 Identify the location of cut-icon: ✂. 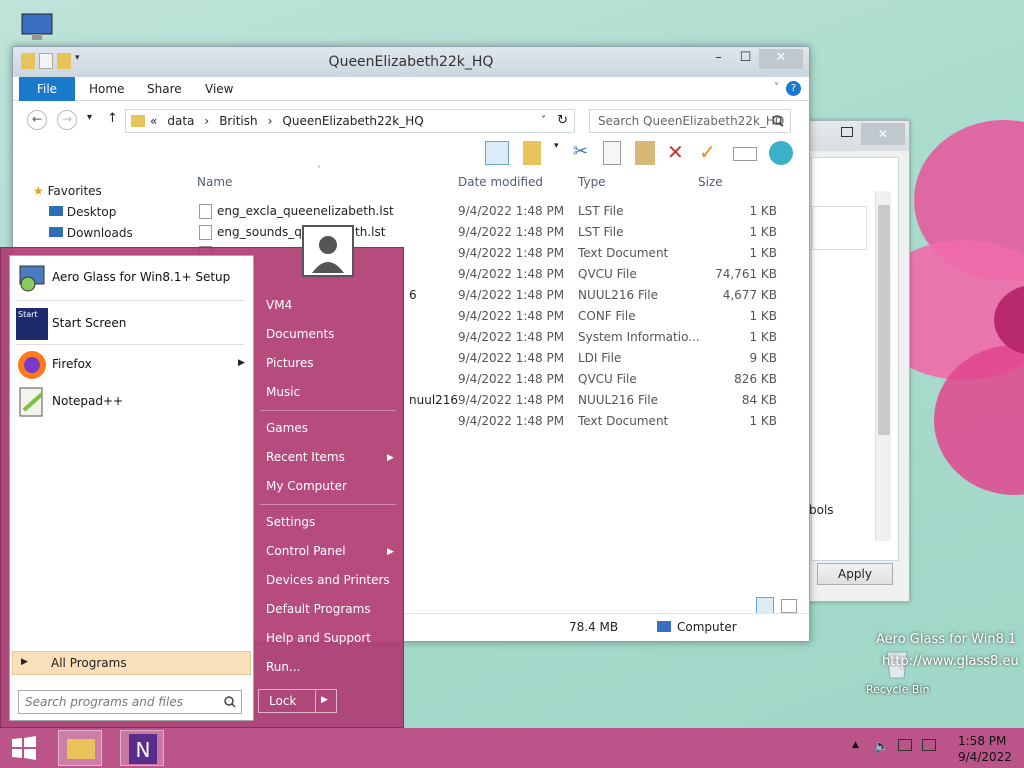
(585, 153).